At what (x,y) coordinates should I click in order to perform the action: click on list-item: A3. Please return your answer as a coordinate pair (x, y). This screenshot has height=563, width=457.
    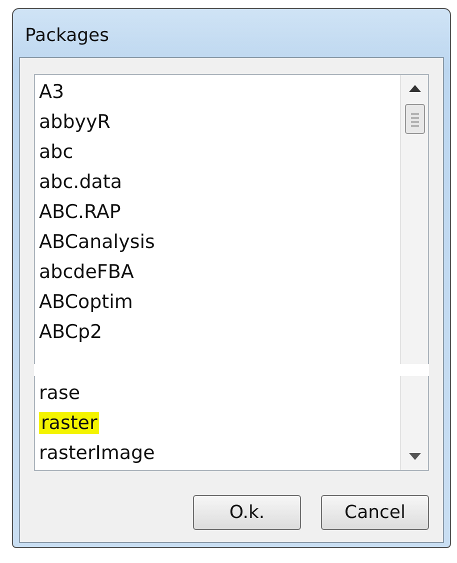
    Looking at the image, I should click on (51, 92).